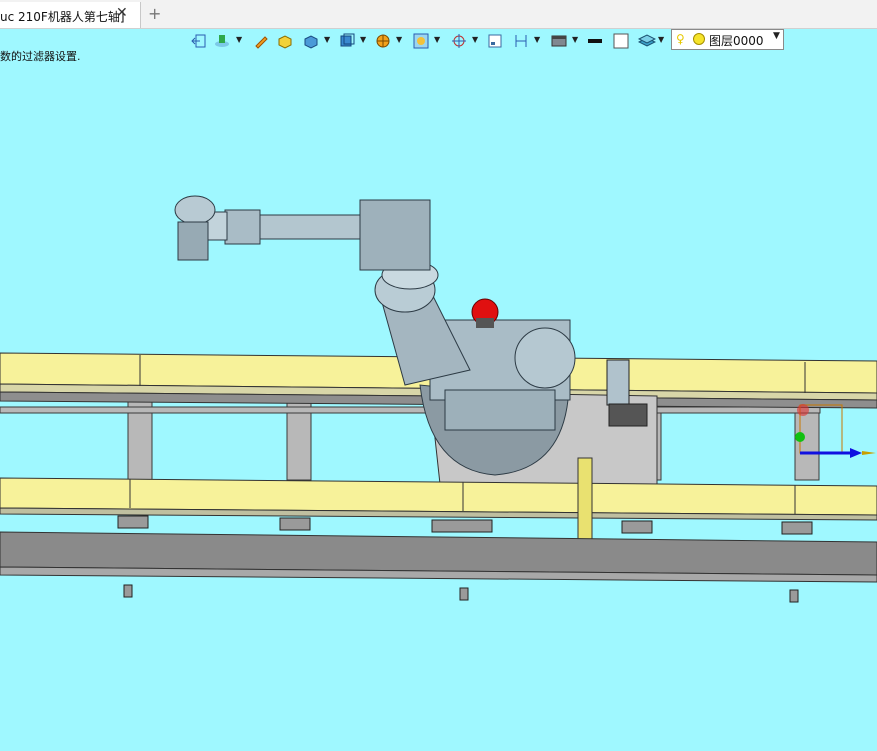 The image size is (877, 751). I want to click on lightbulb-icon: ♀, so click(680, 39).